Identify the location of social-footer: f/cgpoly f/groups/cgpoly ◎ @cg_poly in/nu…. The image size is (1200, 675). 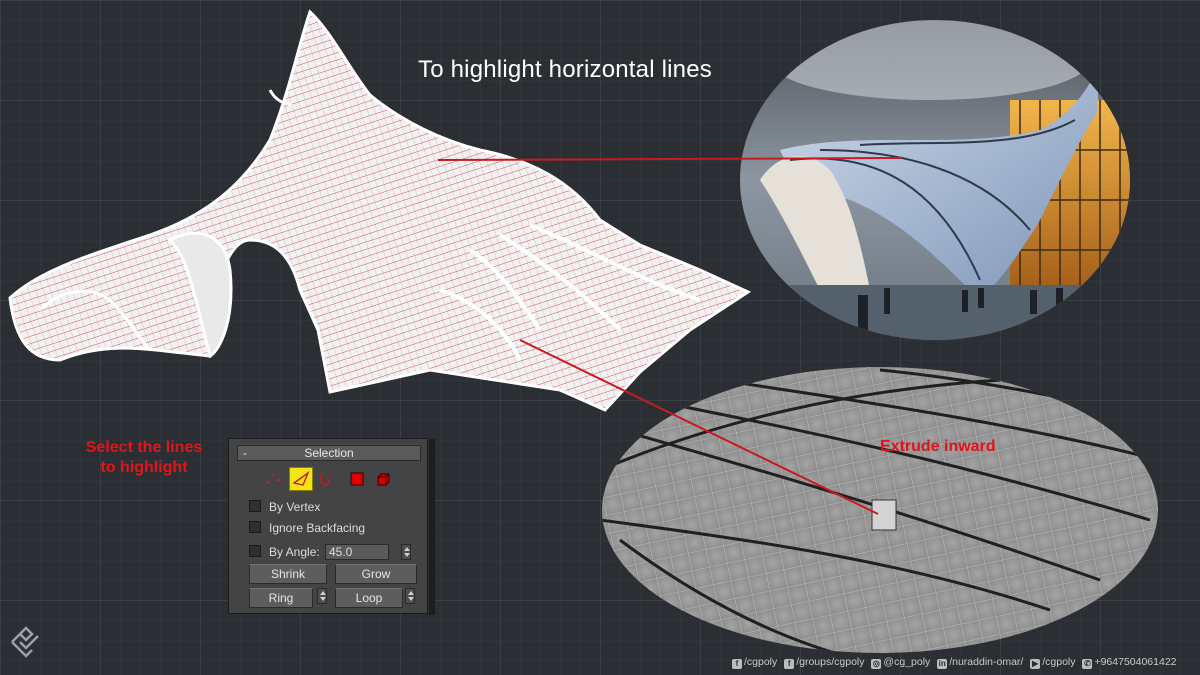
(952, 662).